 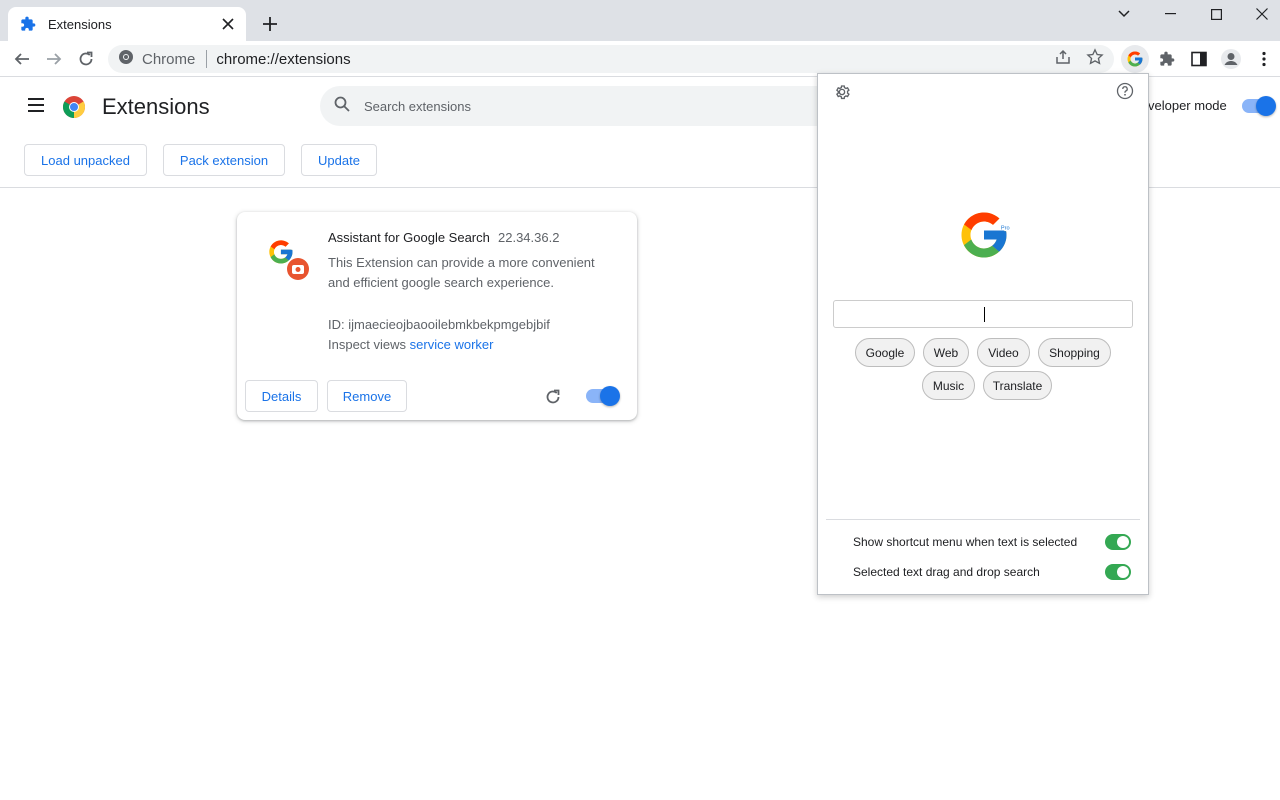 I want to click on puzzle-icon, so click(x=28, y=24).